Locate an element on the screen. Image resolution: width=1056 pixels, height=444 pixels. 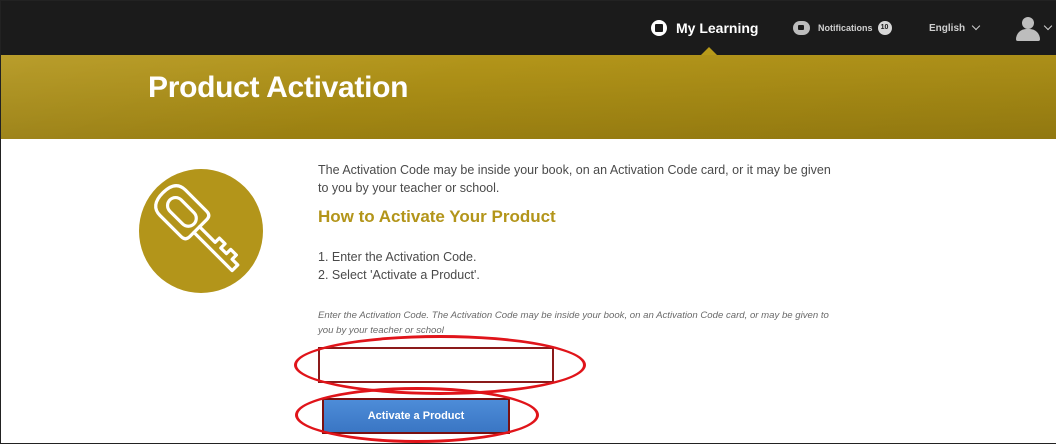
key-badge is located at coordinates (201, 231).